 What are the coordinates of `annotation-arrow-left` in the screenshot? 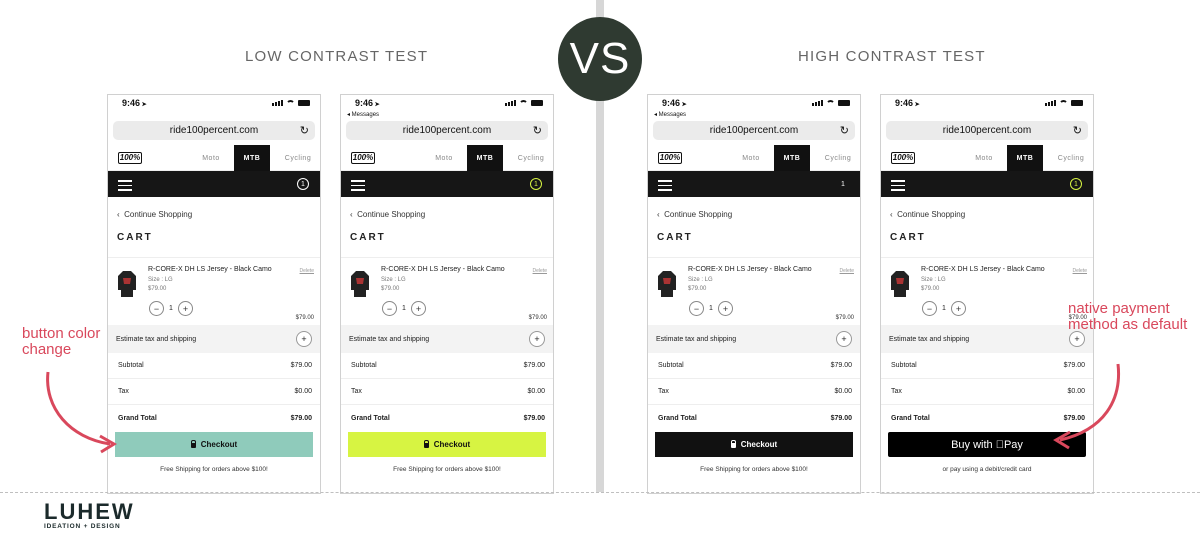 It's located at (81, 412).